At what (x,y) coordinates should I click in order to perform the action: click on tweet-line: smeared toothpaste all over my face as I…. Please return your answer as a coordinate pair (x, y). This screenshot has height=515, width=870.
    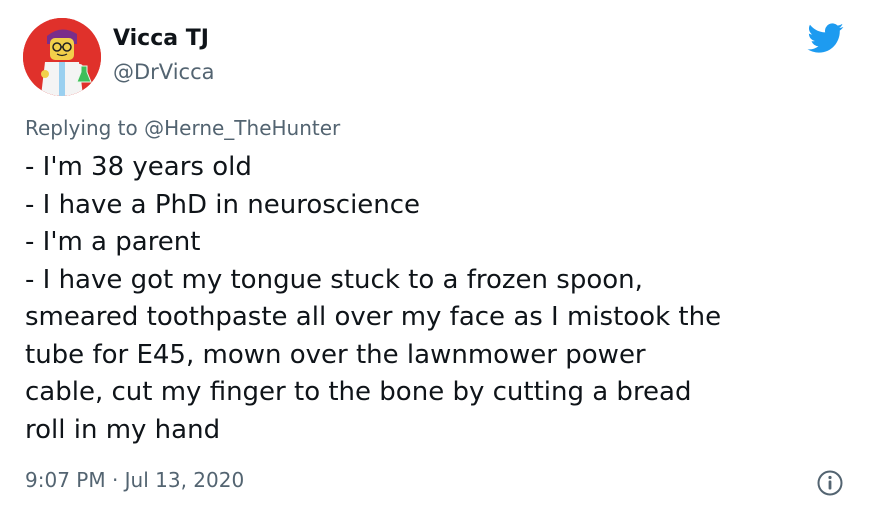
    Looking at the image, I should click on (373, 317).